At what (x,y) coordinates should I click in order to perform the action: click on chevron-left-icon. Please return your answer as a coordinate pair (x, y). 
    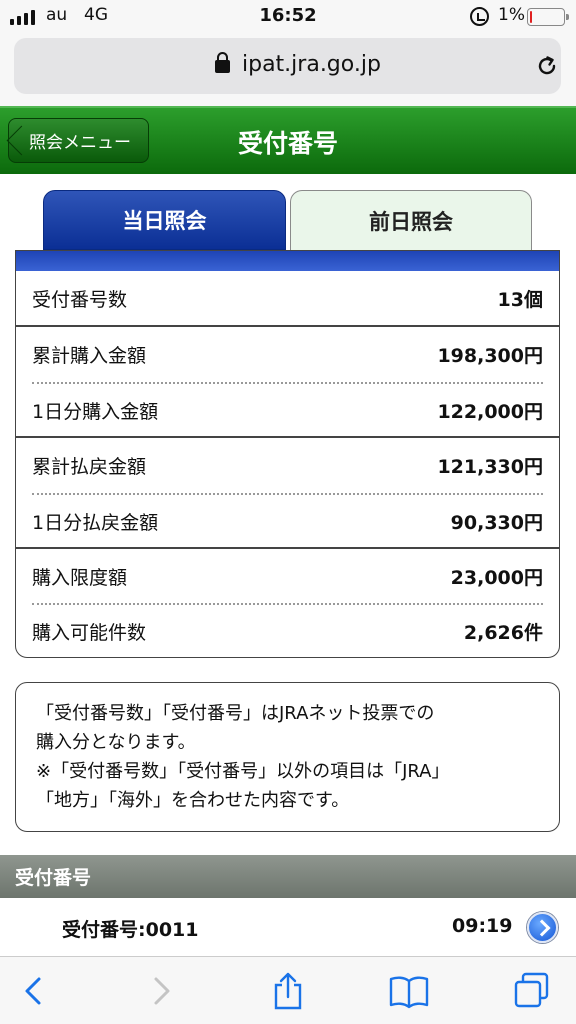
    Looking at the image, I should click on (34, 991).